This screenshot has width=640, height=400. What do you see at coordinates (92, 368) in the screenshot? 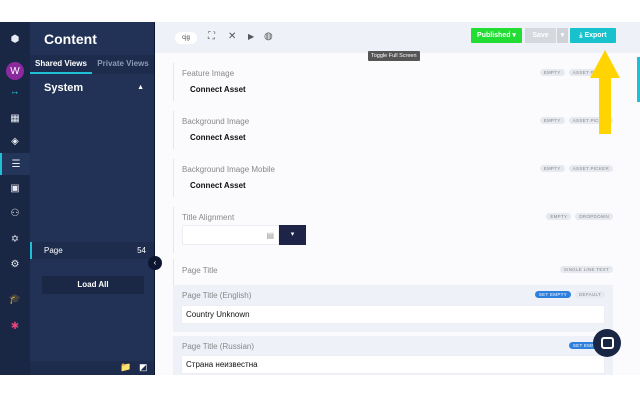
I see `sidebar-footer: 📁 ◩` at bounding box center [92, 368].